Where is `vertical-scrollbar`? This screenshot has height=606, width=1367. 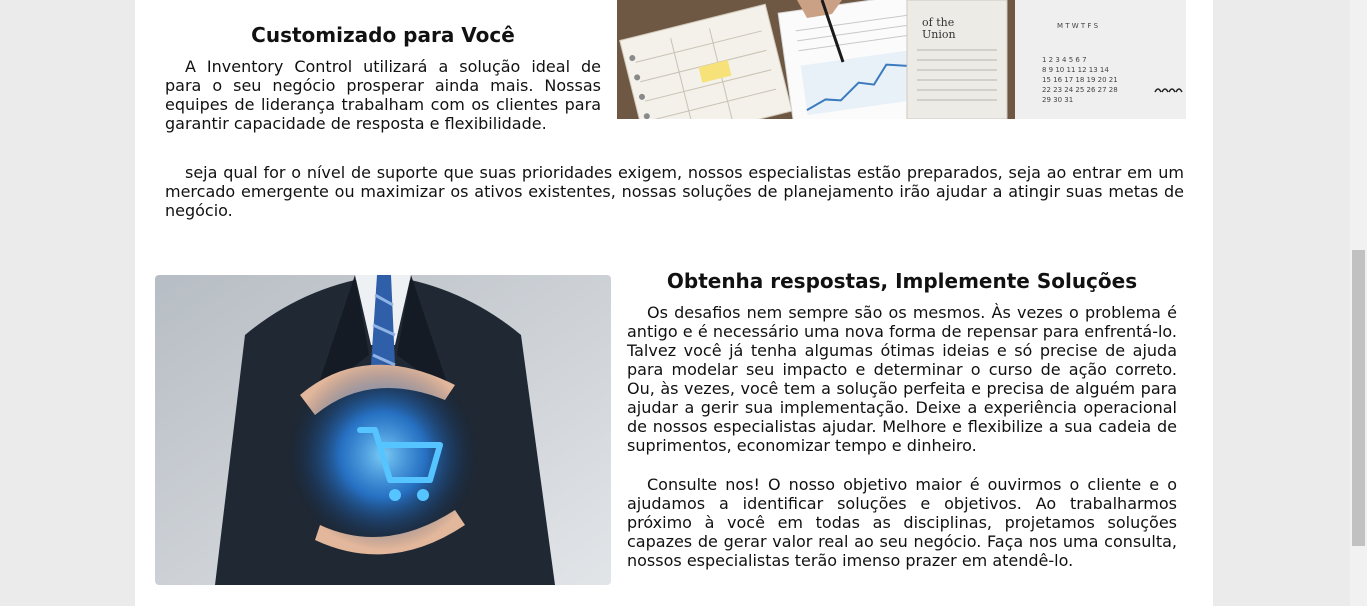 vertical-scrollbar is located at coordinates (1358, 303).